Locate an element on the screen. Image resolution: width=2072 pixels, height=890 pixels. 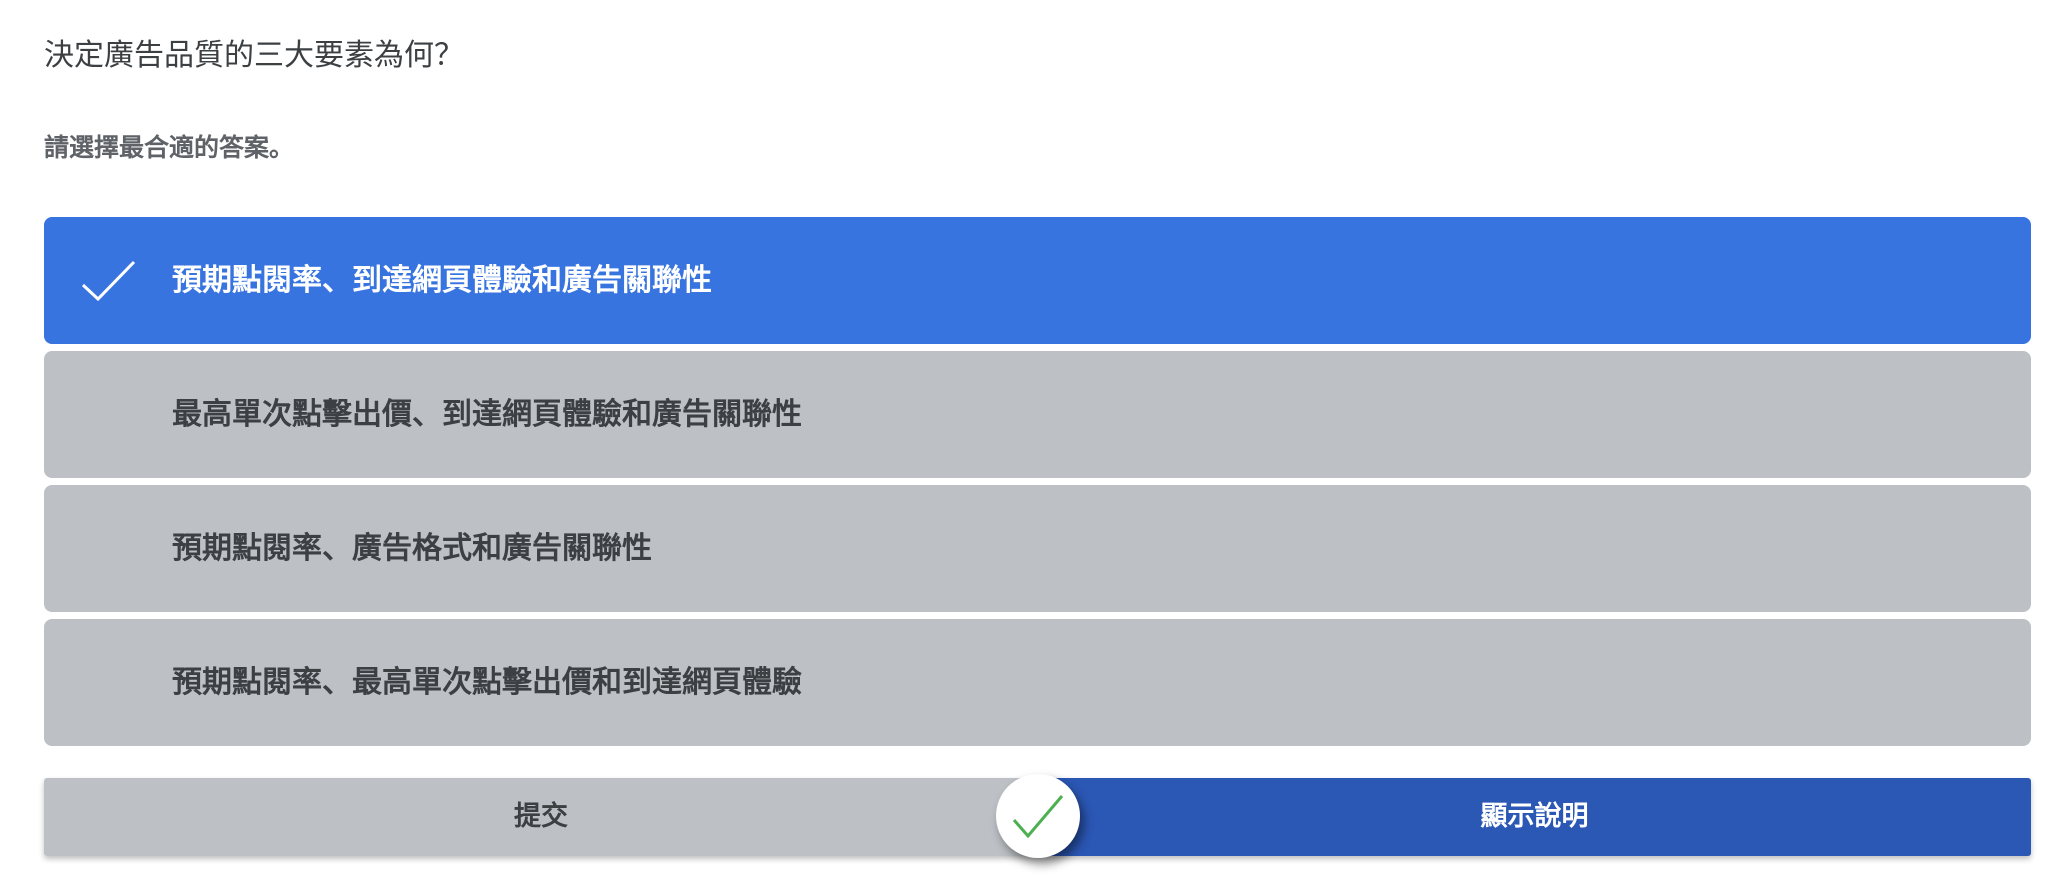
submit-button: 提交 is located at coordinates (541, 817).